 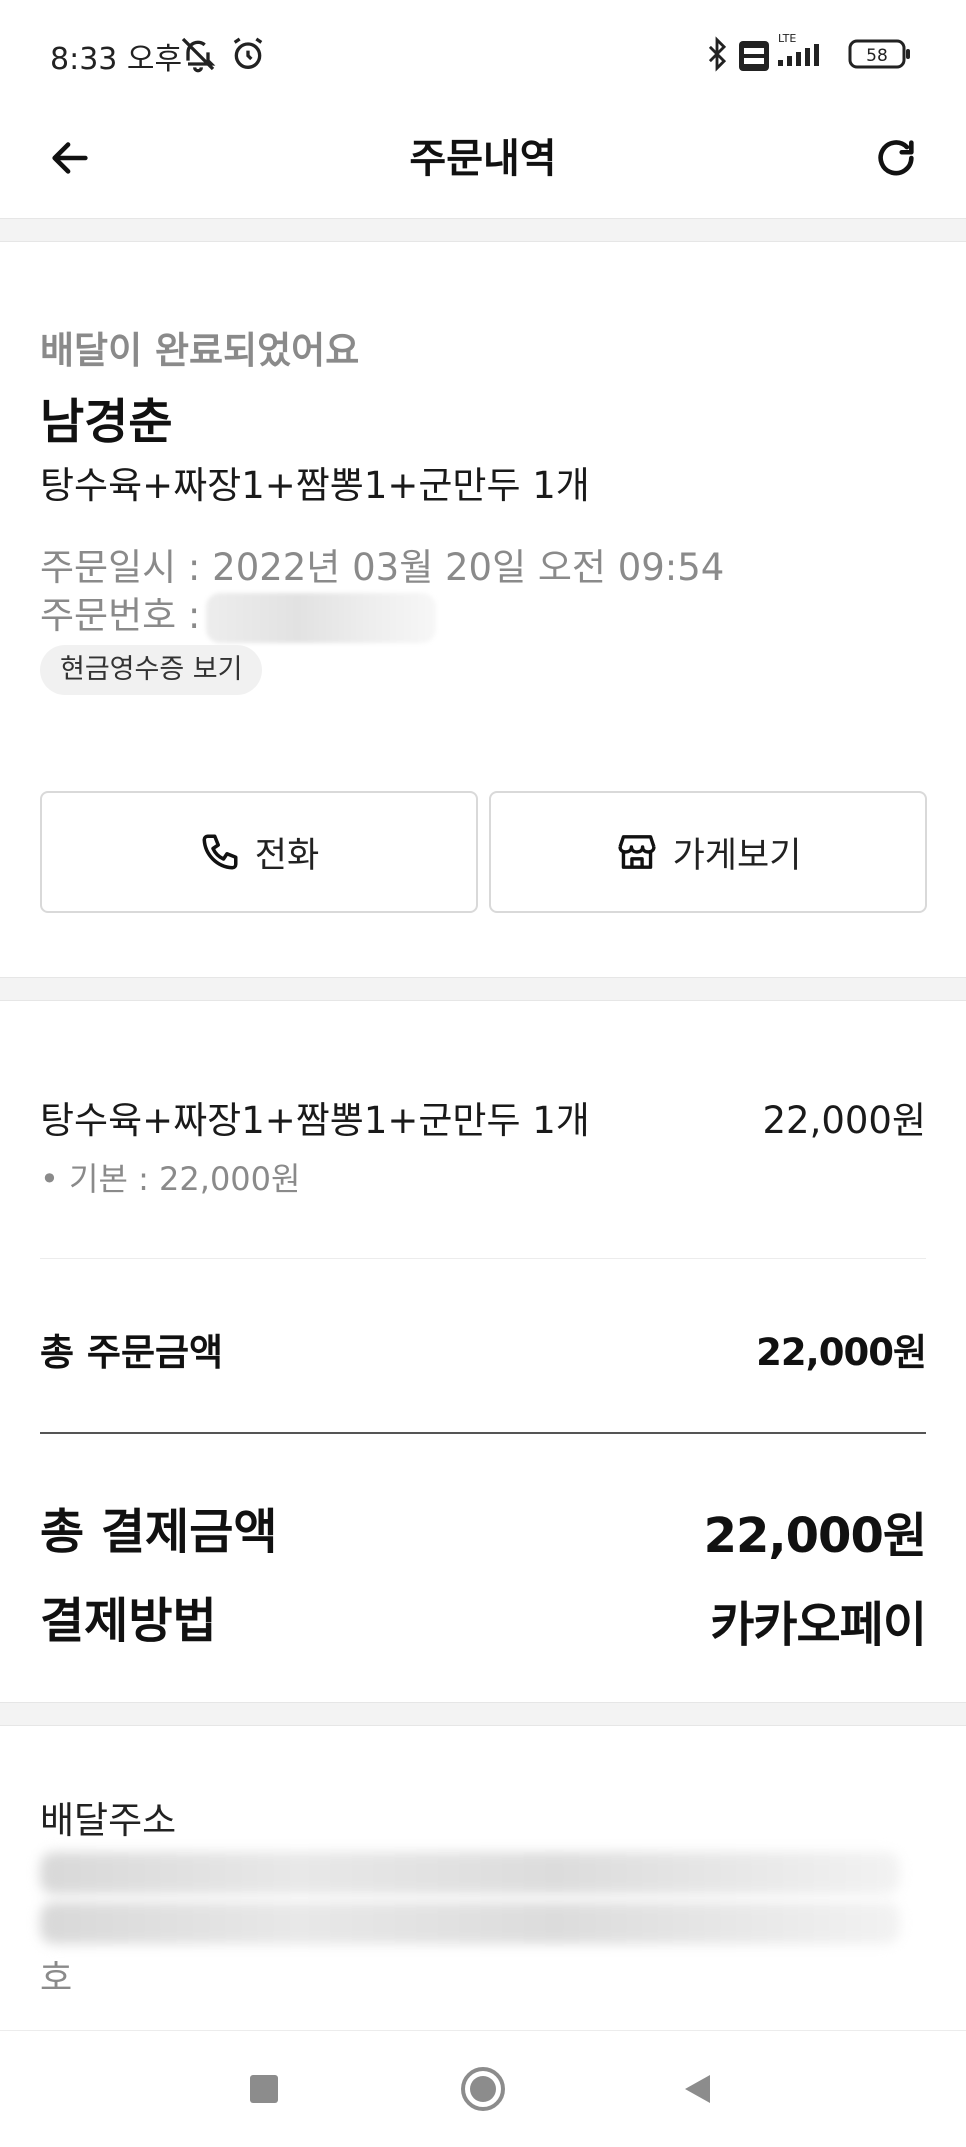 I want to click on order-number-row: 주문번호 :, so click(x=238, y=614).